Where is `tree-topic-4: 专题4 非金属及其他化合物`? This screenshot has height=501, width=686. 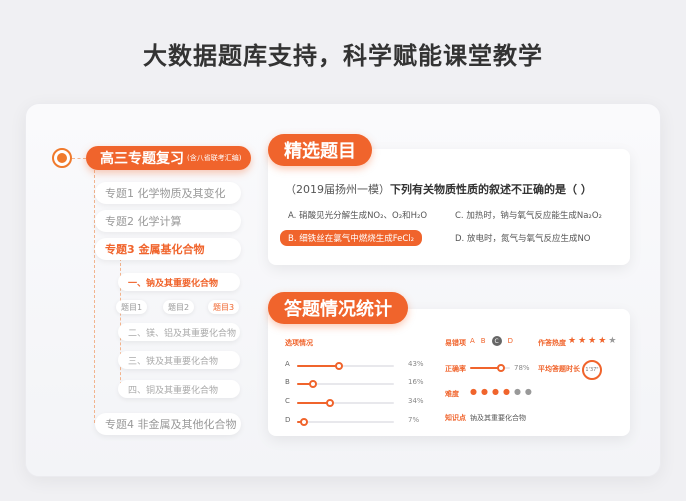
tree-topic-4: 专题4 非金属及其他化合物 is located at coordinates (168, 424).